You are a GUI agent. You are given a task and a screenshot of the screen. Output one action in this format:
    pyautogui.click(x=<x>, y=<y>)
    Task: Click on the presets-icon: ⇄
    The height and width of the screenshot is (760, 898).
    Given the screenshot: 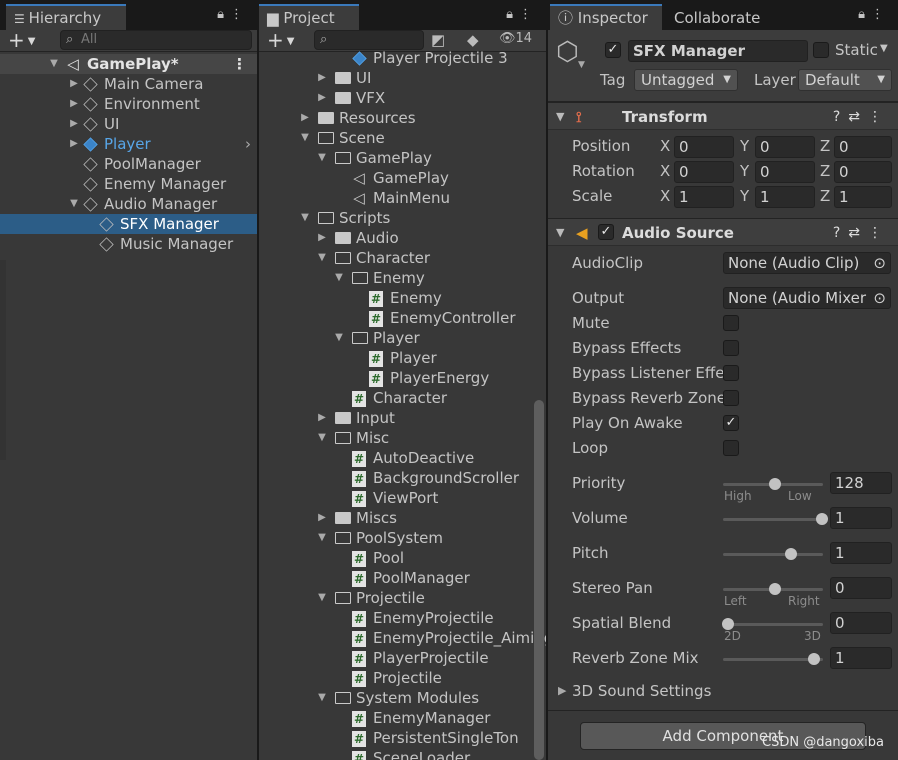 What is the action you would take?
    pyautogui.click(x=858, y=233)
    